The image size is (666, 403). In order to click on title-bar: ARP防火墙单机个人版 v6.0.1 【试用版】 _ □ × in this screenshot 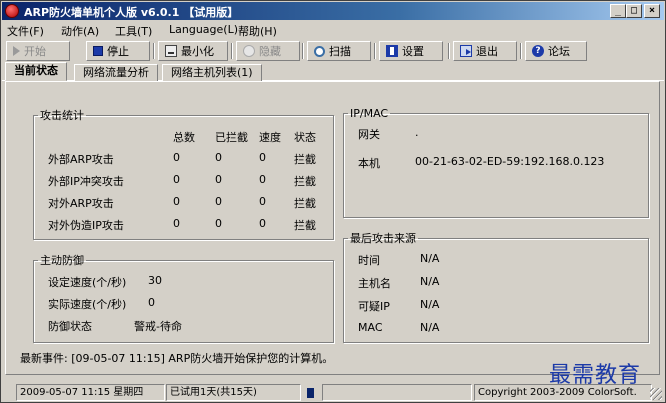, I will do `click(333, 11)`.